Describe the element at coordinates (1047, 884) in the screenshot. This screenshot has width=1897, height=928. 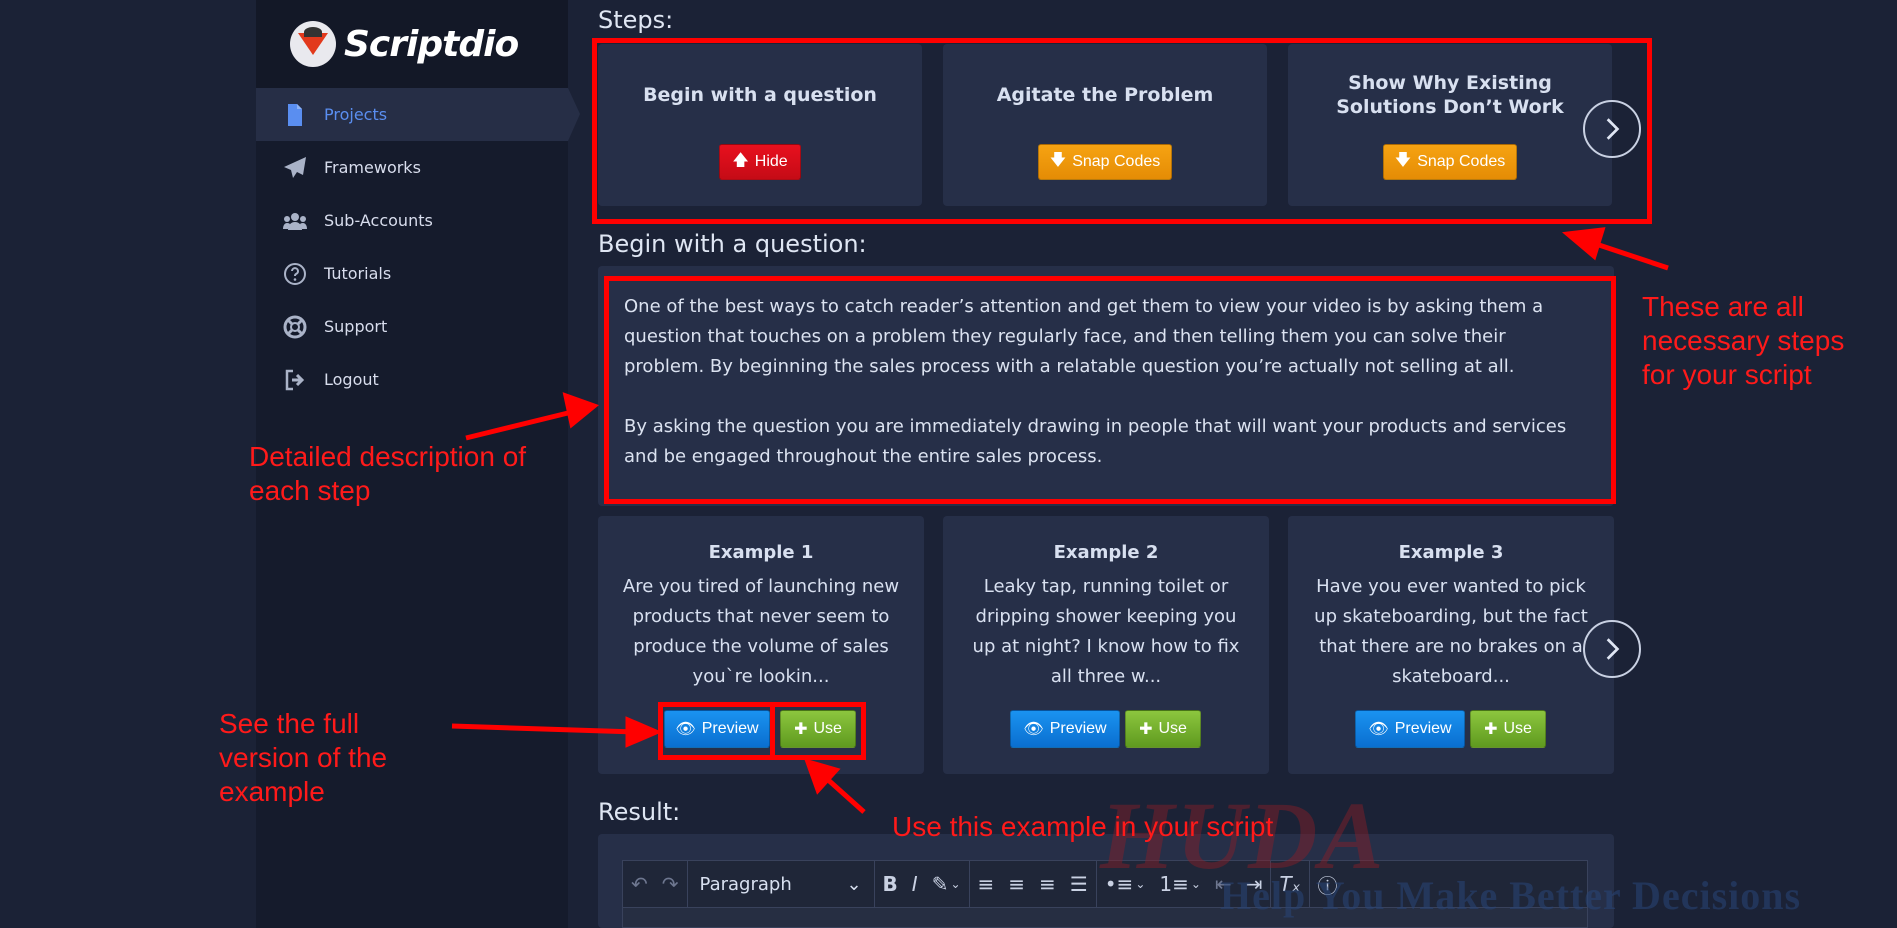
I see `align-right-icon: ≡` at that location.